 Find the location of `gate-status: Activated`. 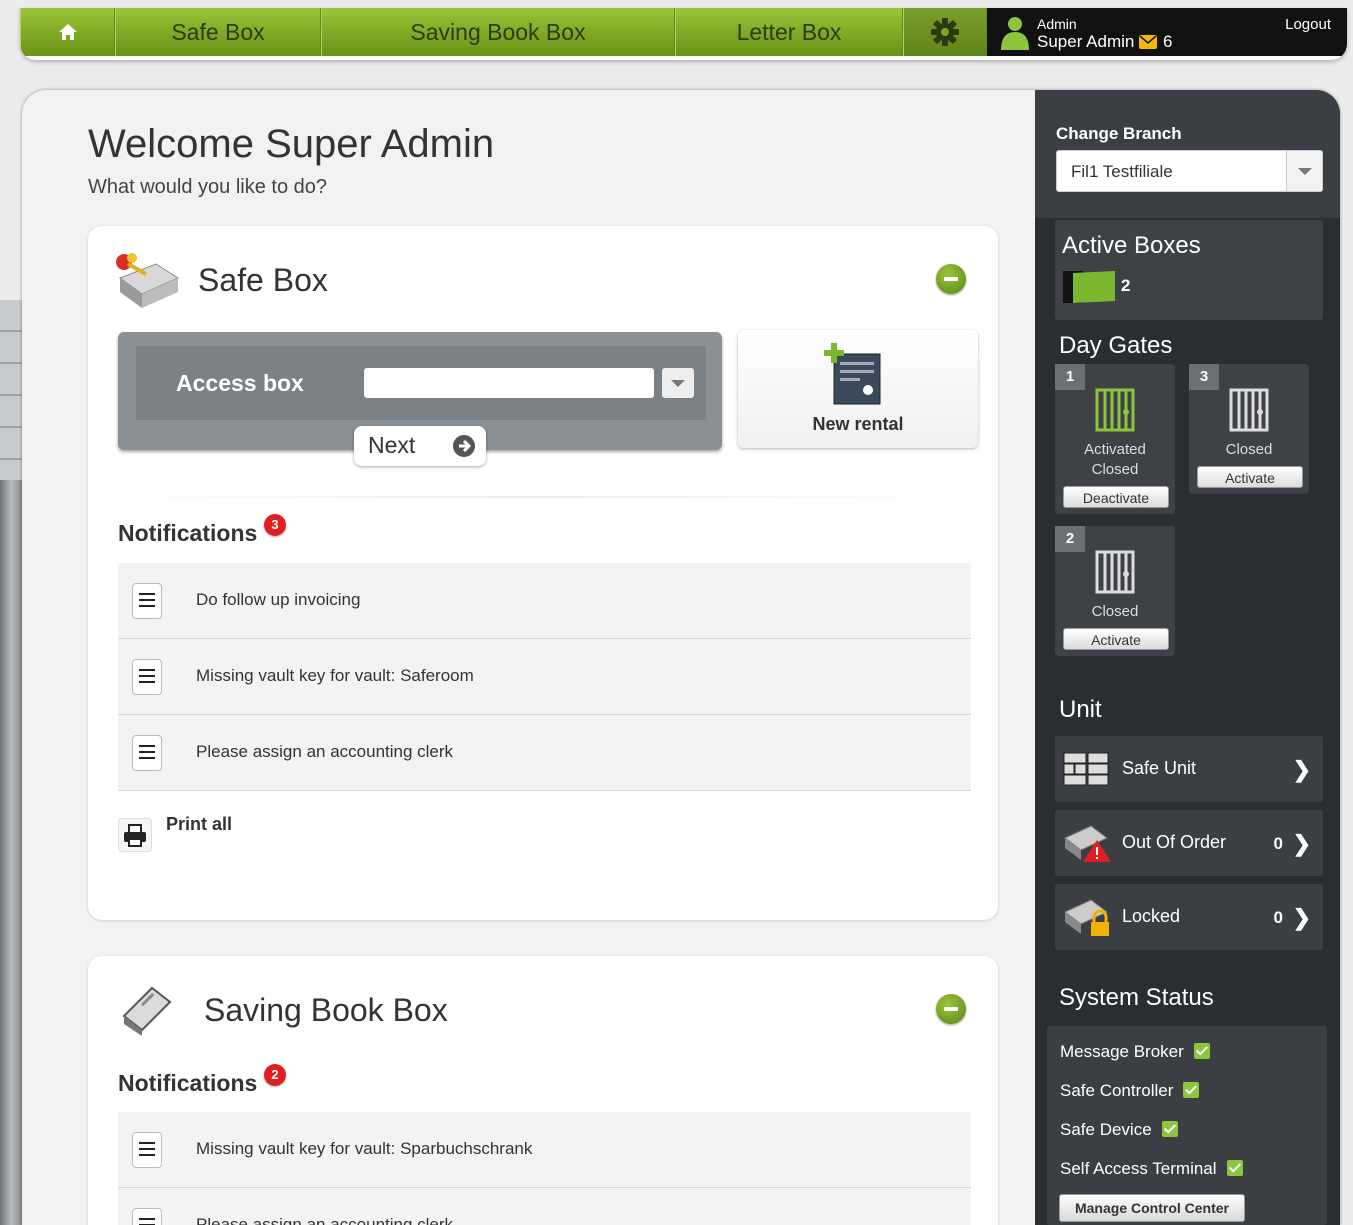

gate-status: Activated is located at coordinates (1115, 449).